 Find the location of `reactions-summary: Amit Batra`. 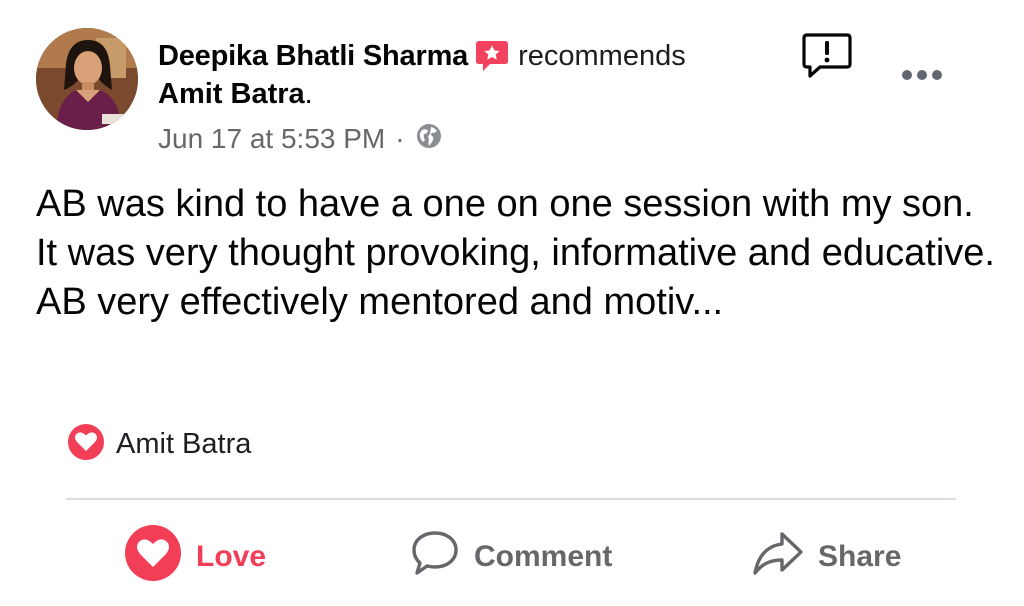

reactions-summary: Amit Batra is located at coordinates (159, 444).